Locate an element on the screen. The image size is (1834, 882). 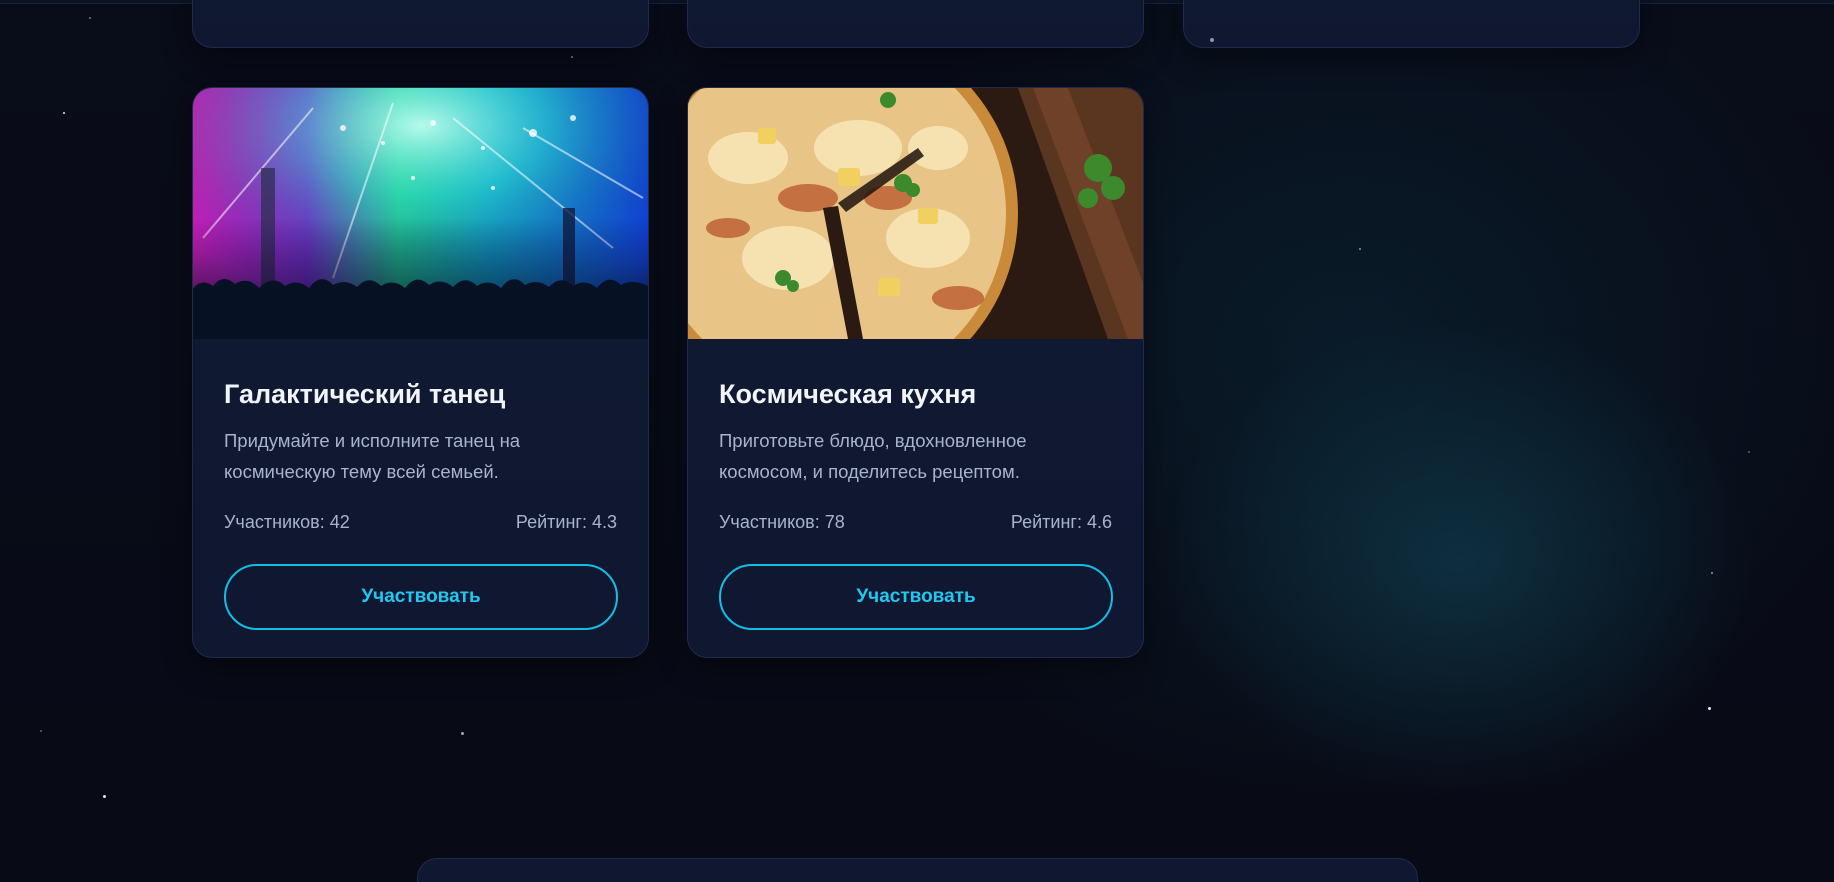
bottom-panel is located at coordinates (917, 870).